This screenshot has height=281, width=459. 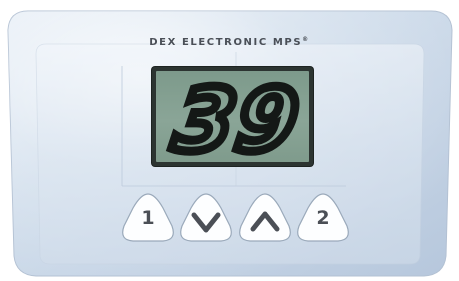 I want to click on up-button, so click(x=265, y=218).